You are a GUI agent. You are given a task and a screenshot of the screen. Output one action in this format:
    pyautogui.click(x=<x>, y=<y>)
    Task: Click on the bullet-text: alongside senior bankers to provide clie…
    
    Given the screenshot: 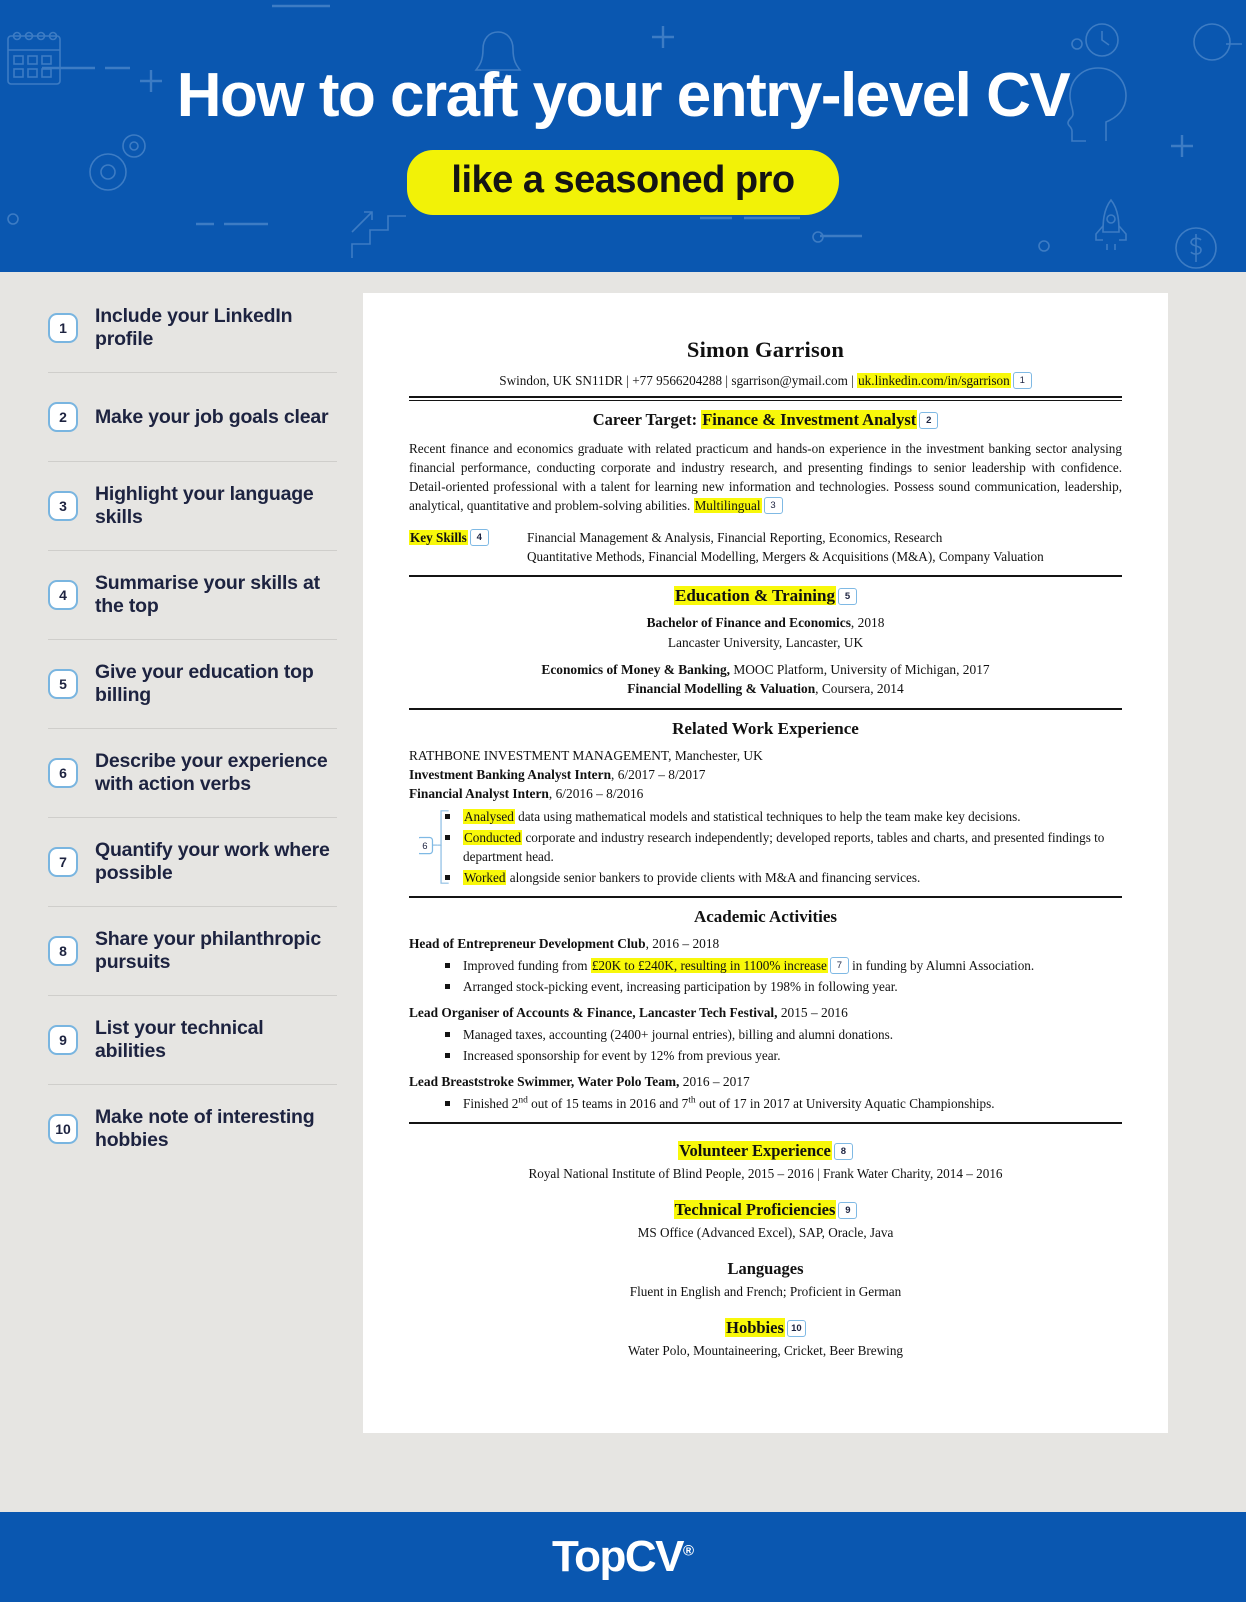 What is the action you would take?
    pyautogui.click(x=713, y=877)
    